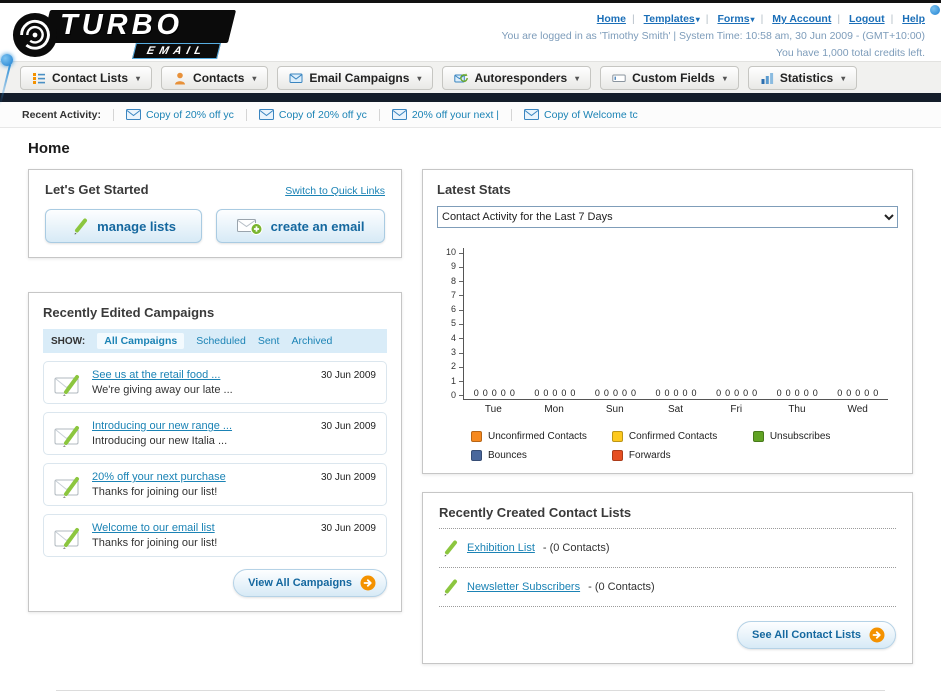 The width and height of the screenshot is (941, 691). Describe the element at coordinates (180, 78) in the screenshot. I see `contacts-icon` at that location.